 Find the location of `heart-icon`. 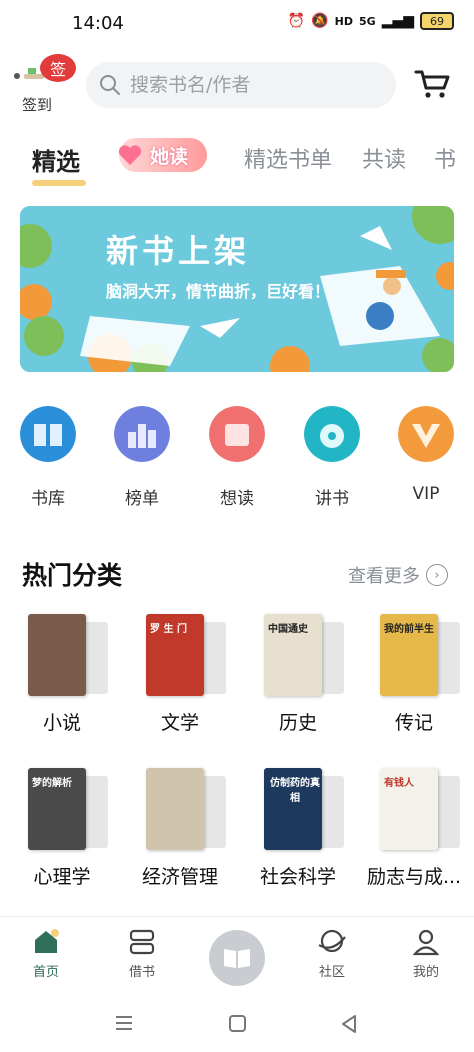

heart-icon is located at coordinates (130, 155).